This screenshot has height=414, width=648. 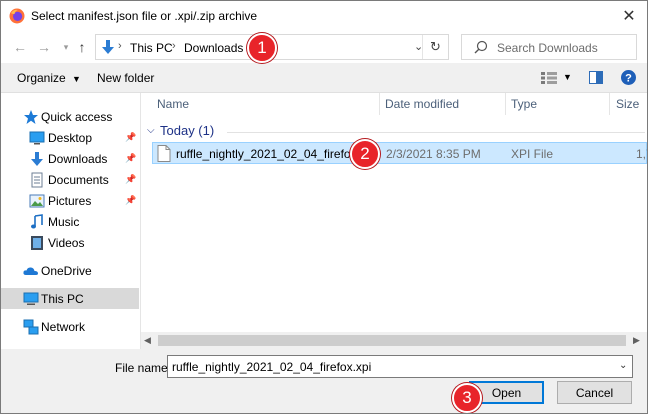 What do you see at coordinates (31, 327) in the screenshot?
I see `network-icon` at bounding box center [31, 327].